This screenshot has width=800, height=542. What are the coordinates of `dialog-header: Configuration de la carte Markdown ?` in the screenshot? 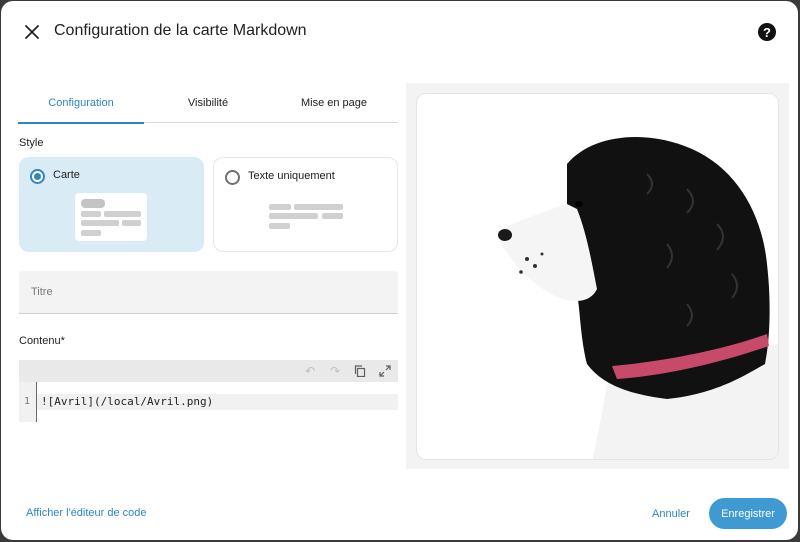 It's located at (399, 32).